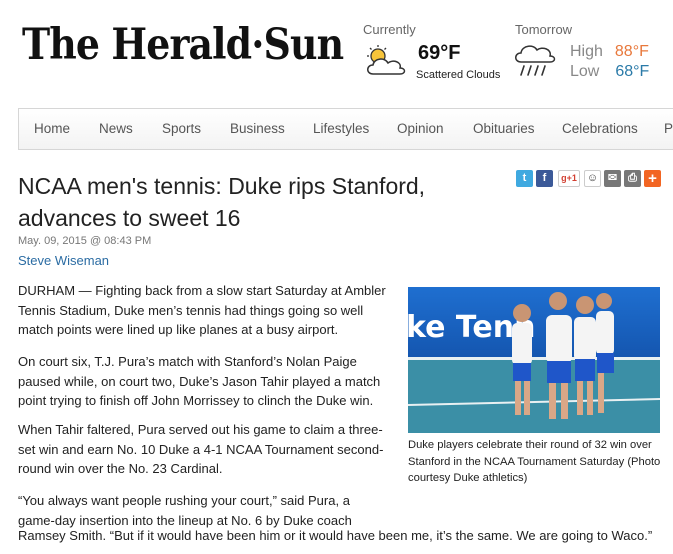 Image resolution: width=673 pixels, height=554 pixels. I want to click on weather-current-label: Currently, so click(389, 29).